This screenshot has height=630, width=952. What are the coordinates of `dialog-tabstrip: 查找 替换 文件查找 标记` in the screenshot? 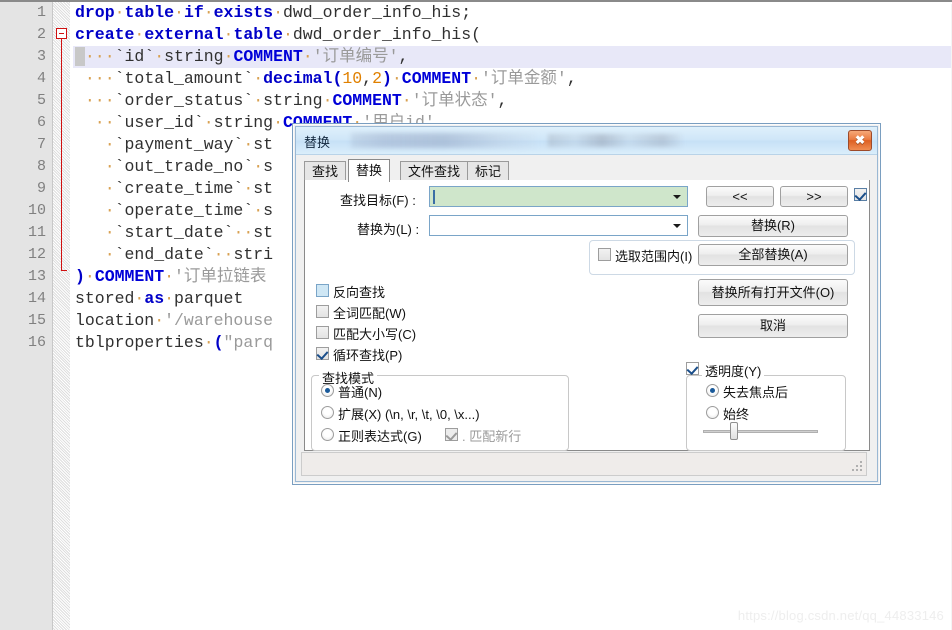 It's located at (587, 170).